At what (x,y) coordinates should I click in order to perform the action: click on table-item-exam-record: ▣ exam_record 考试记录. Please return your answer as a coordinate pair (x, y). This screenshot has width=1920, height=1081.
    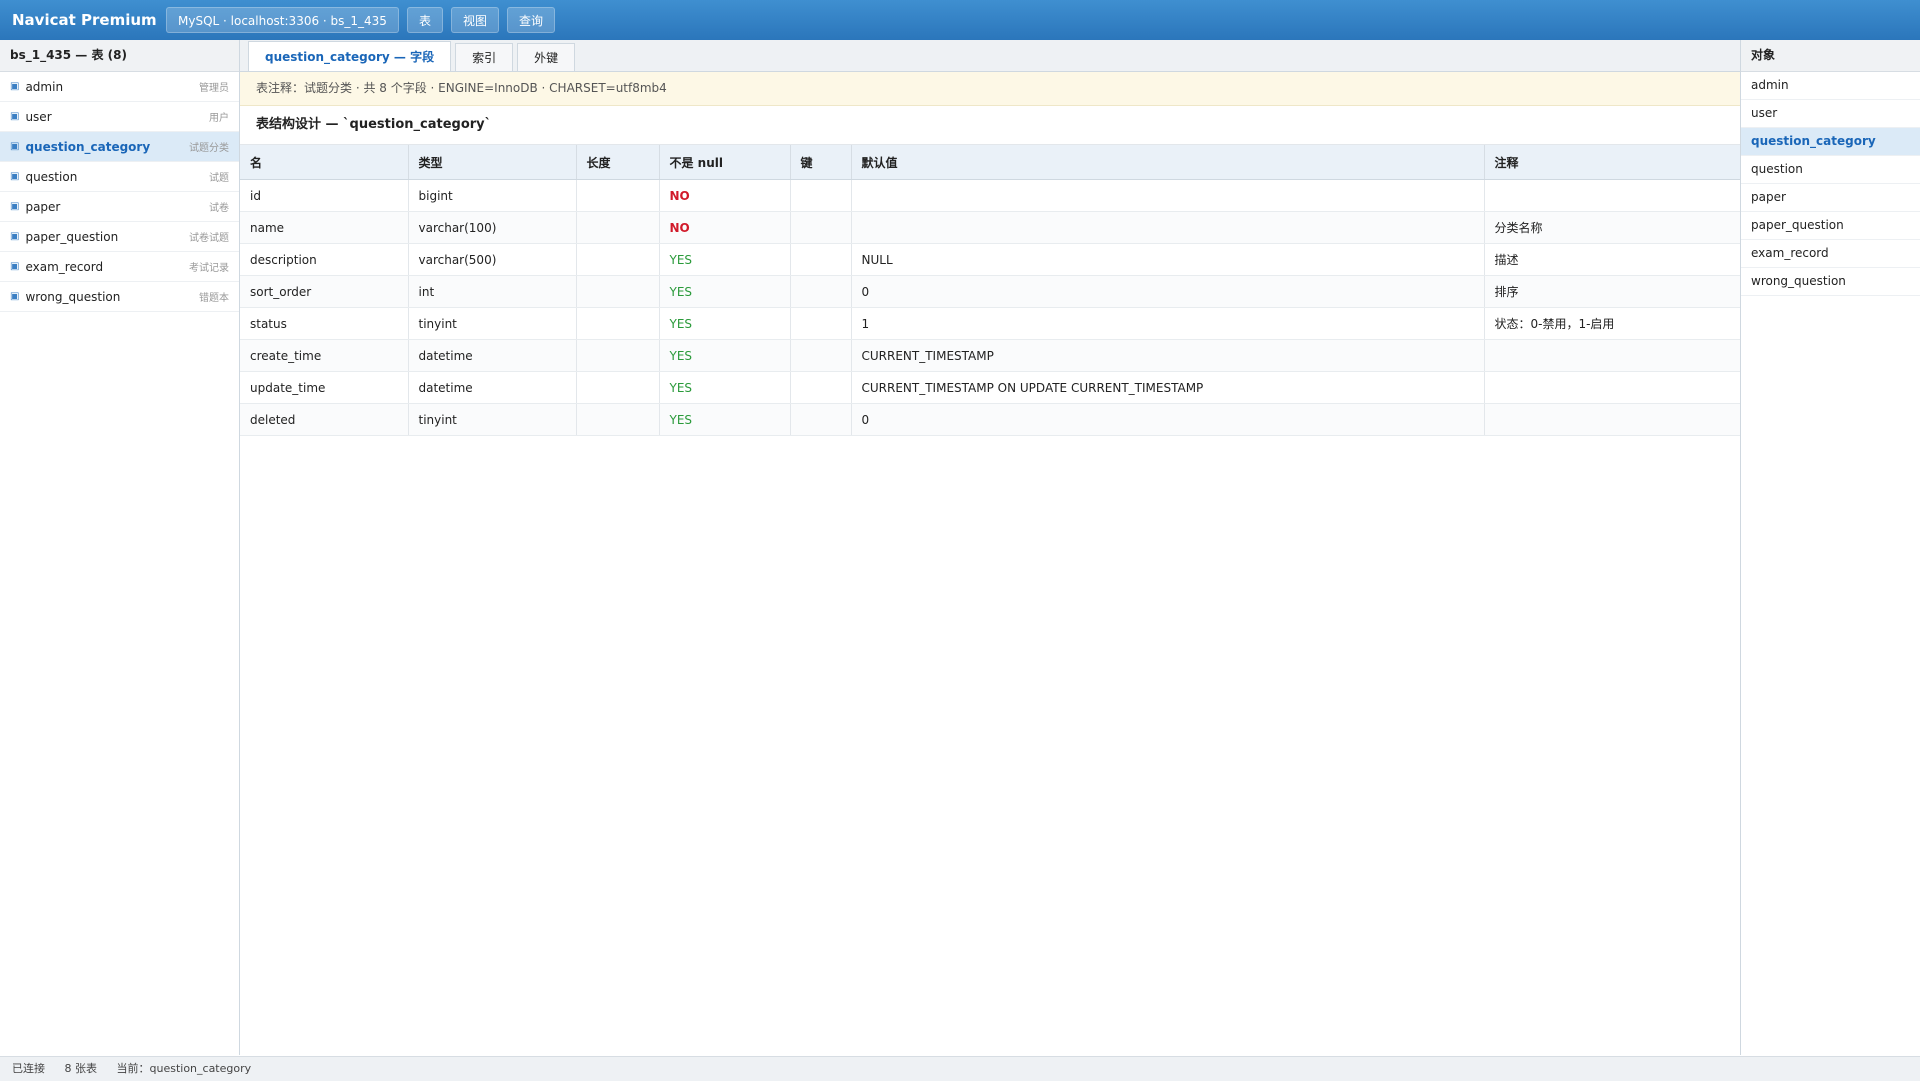
    Looking at the image, I should click on (119, 267).